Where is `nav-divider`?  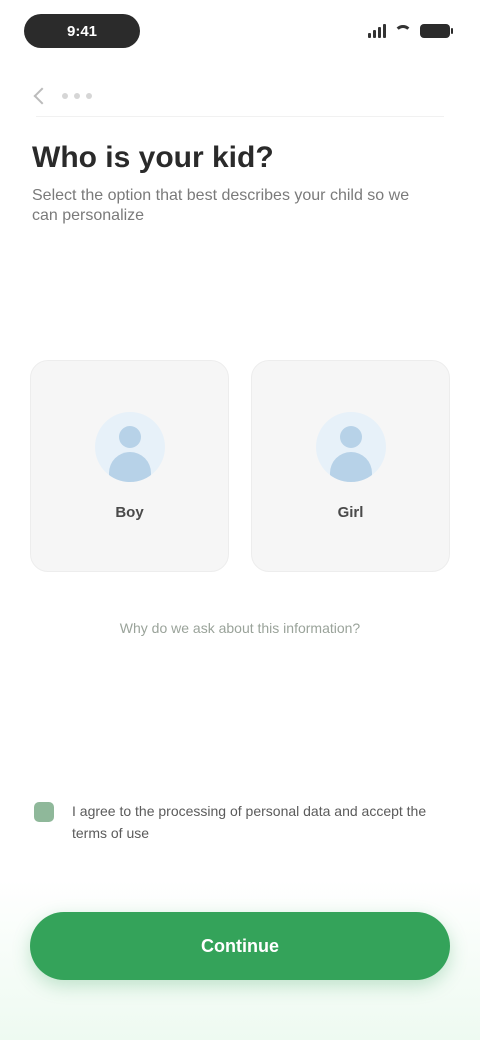
nav-divider is located at coordinates (240, 116).